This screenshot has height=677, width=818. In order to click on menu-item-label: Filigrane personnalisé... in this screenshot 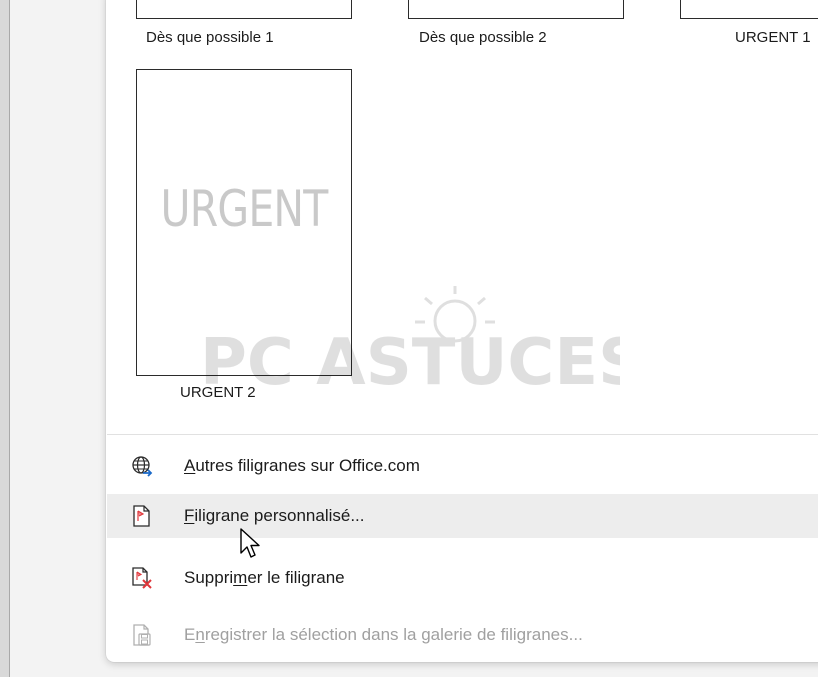, I will do `click(274, 515)`.